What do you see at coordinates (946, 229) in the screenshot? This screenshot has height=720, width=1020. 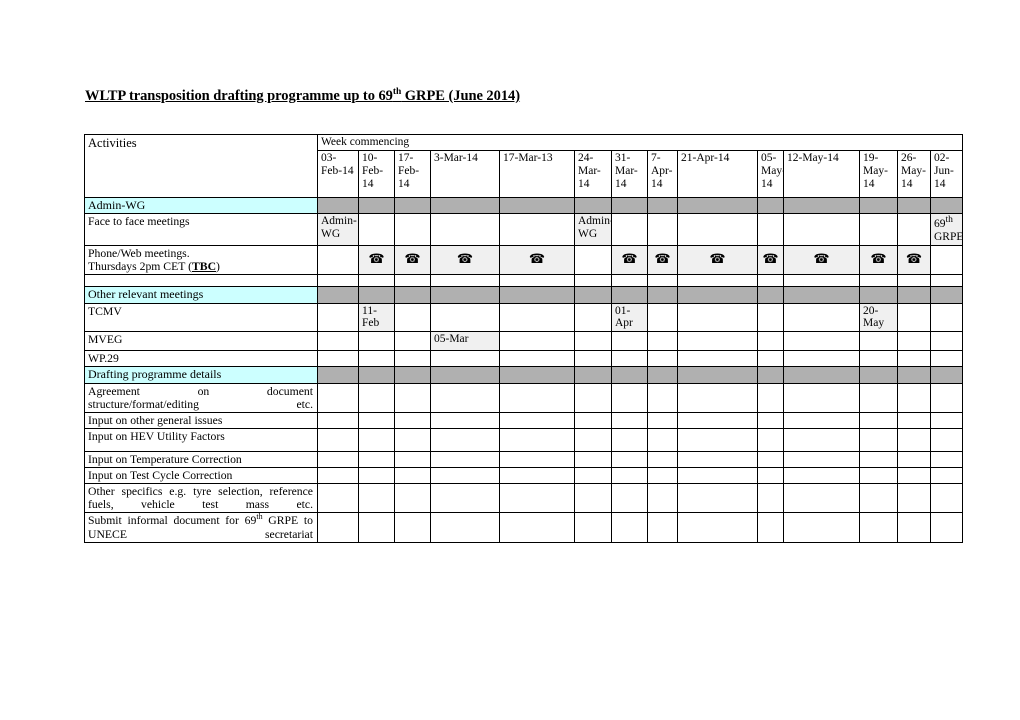 I see `cell-grpe-marker: 69th GRPE` at bounding box center [946, 229].